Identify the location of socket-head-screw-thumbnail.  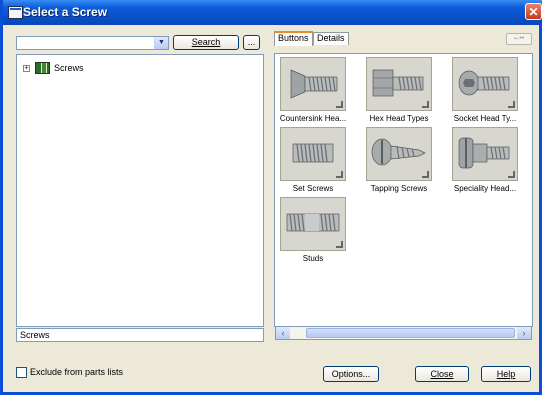
(485, 84).